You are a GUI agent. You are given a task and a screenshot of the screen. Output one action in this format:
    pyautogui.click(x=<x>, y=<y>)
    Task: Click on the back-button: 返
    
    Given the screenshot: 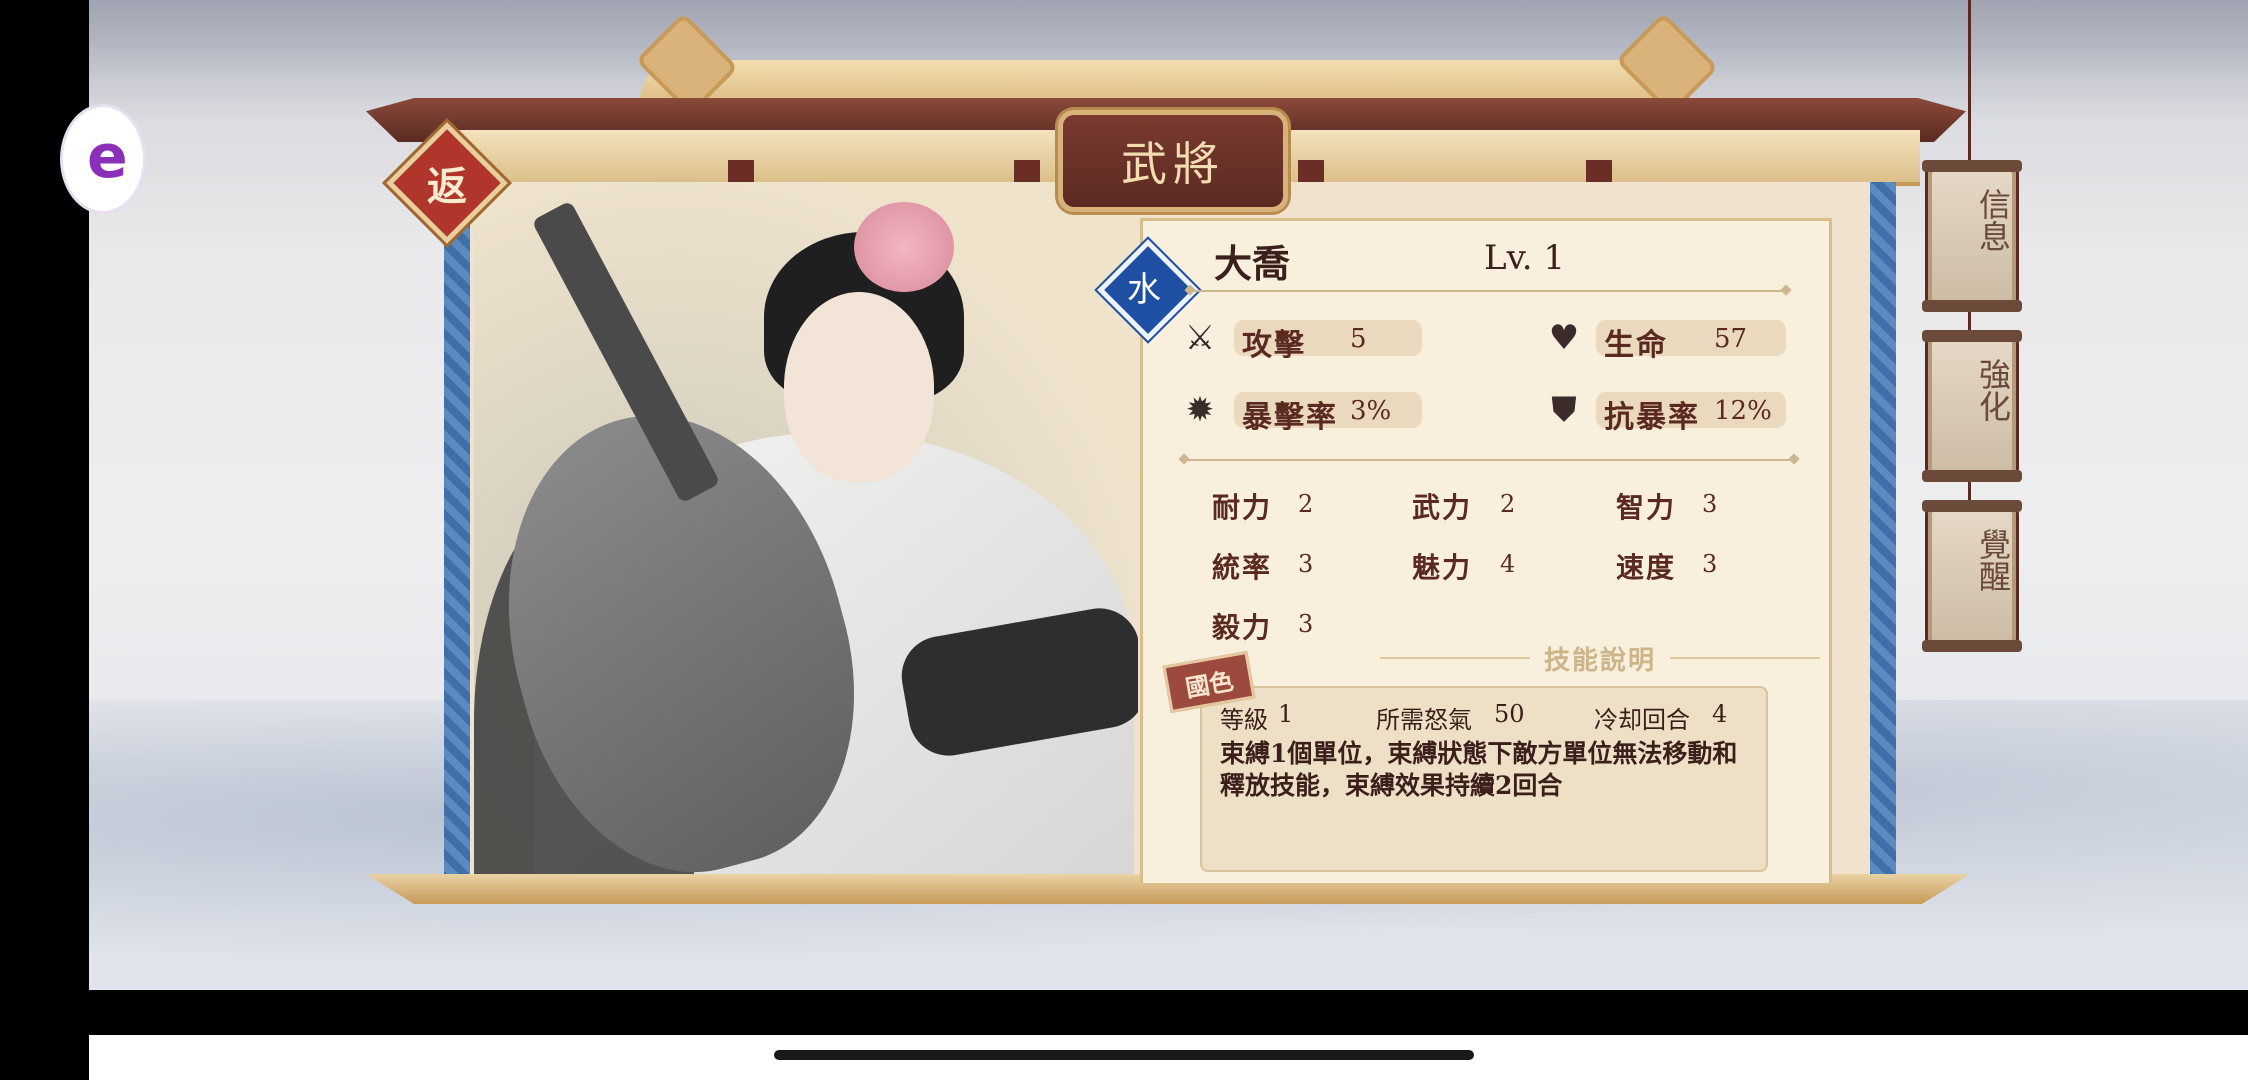 What is the action you would take?
    pyautogui.click(x=447, y=183)
    